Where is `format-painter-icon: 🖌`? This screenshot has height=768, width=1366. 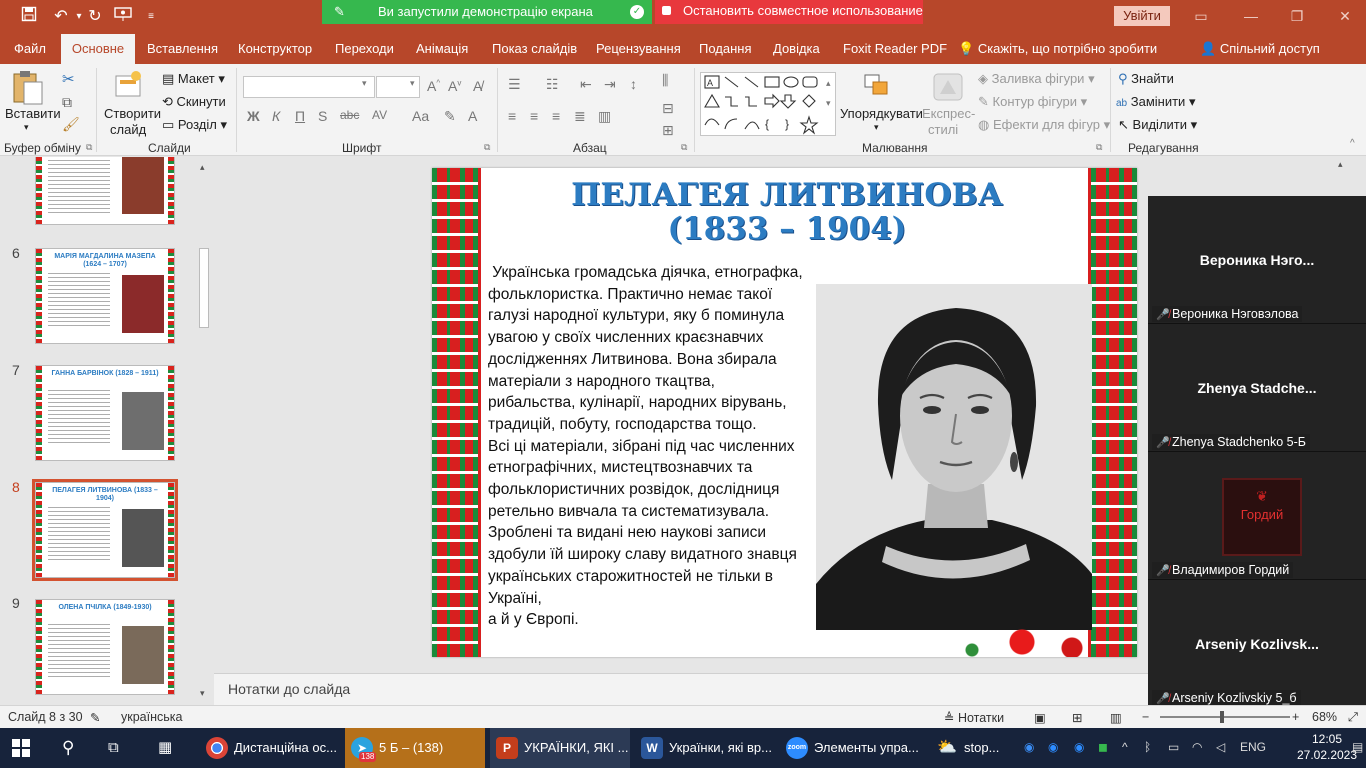
format-painter-icon: 🖌 is located at coordinates (71, 124).